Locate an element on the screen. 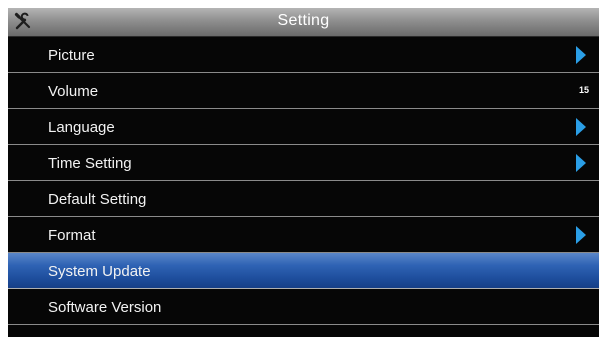 The image size is (607, 345). menu-item-volume: Volume 15 is located at coordinates (303, 91).